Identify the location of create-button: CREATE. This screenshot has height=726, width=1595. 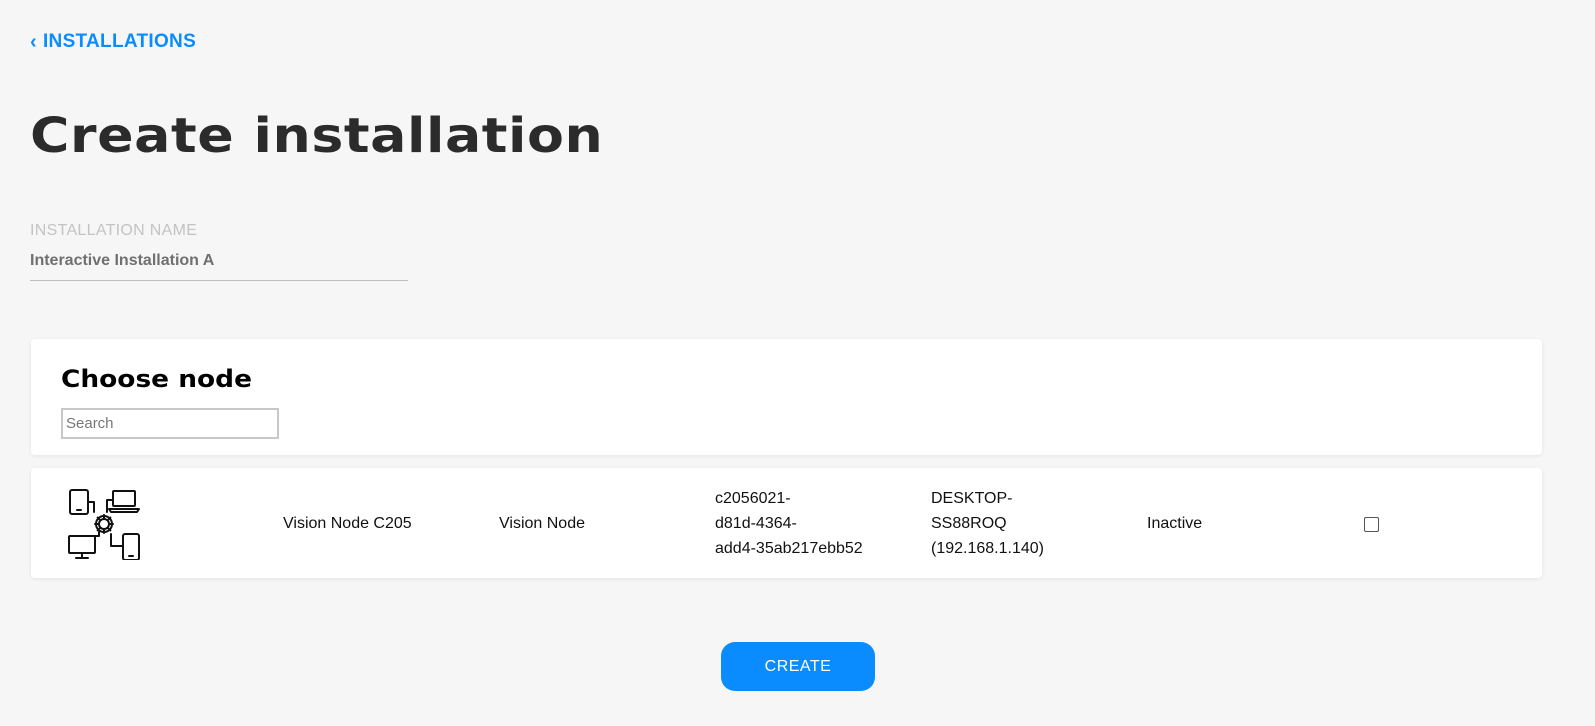
(798, 666).